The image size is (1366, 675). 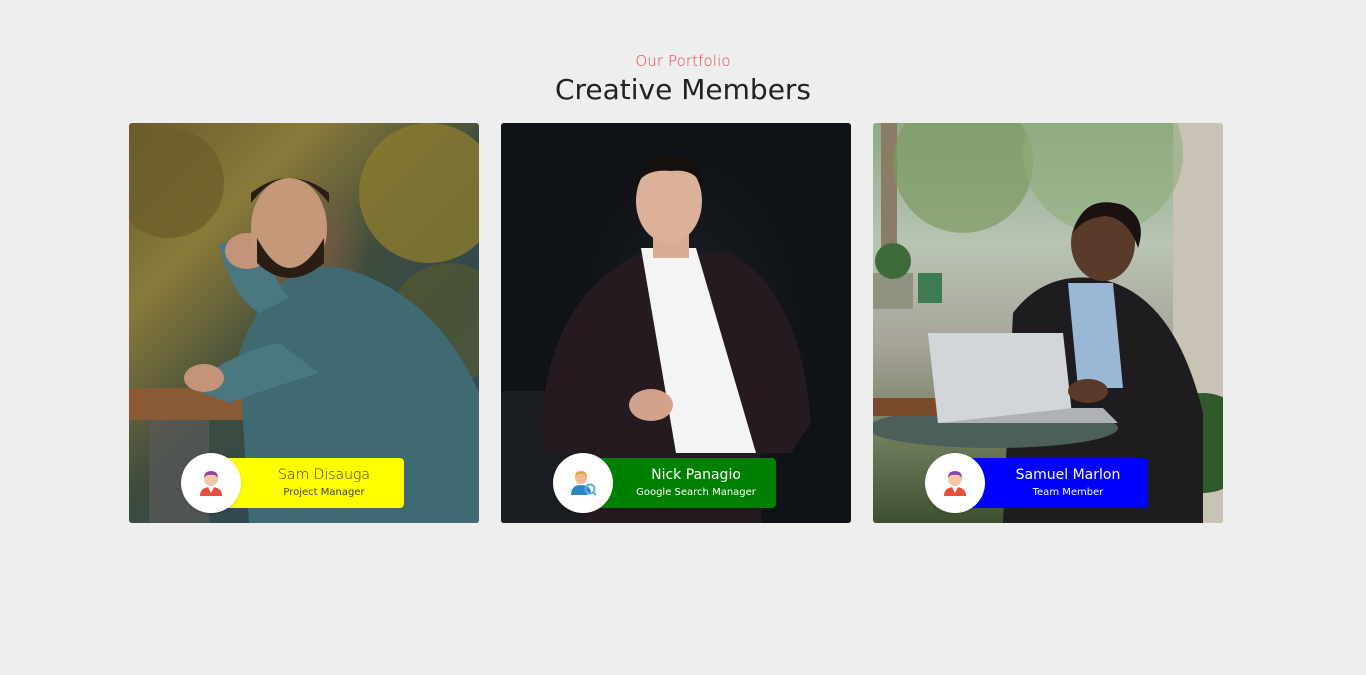 I want to click on member-name: Sam Disauga, so click(x=324, y=475).